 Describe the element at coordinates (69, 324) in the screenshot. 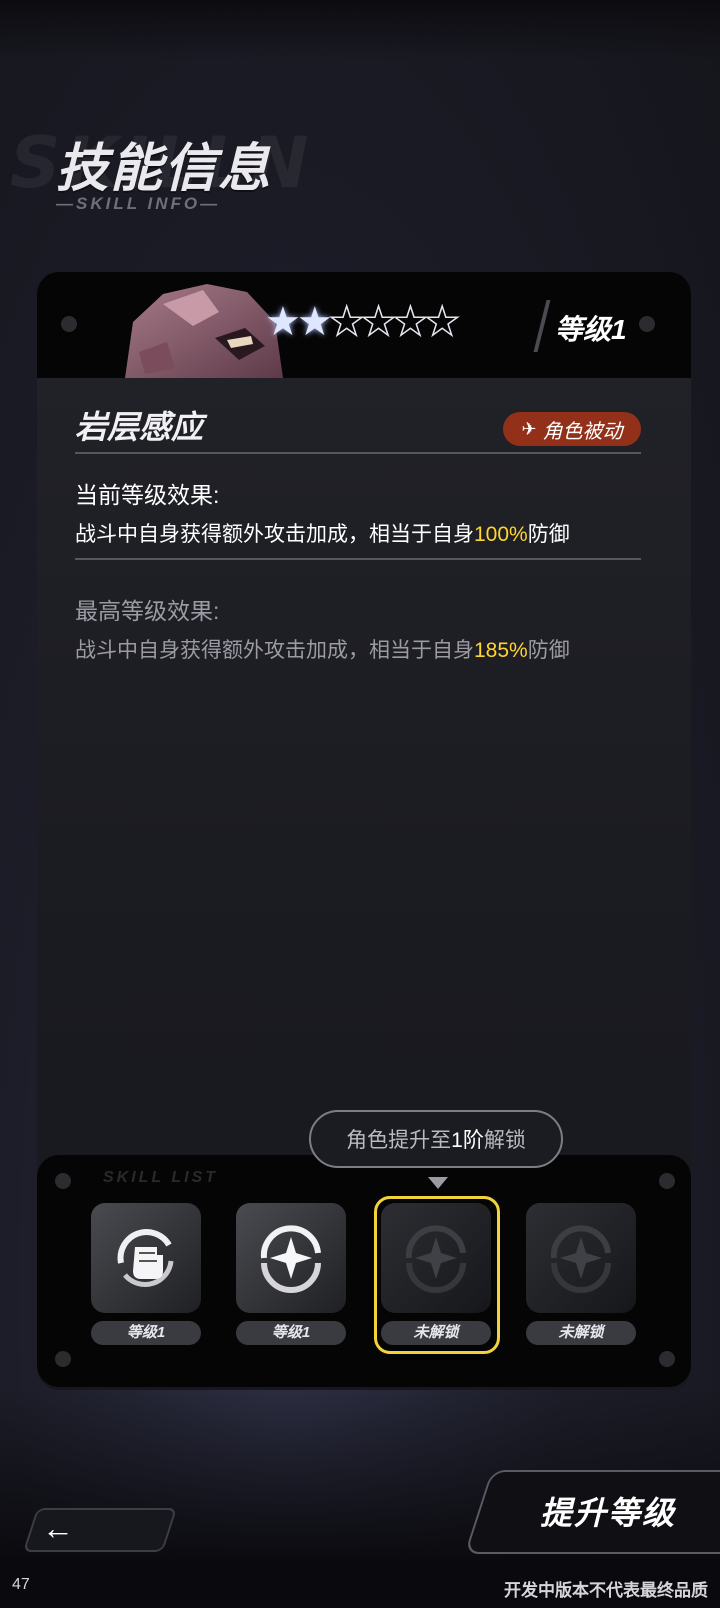

I see `header-rivet-left` at that location.